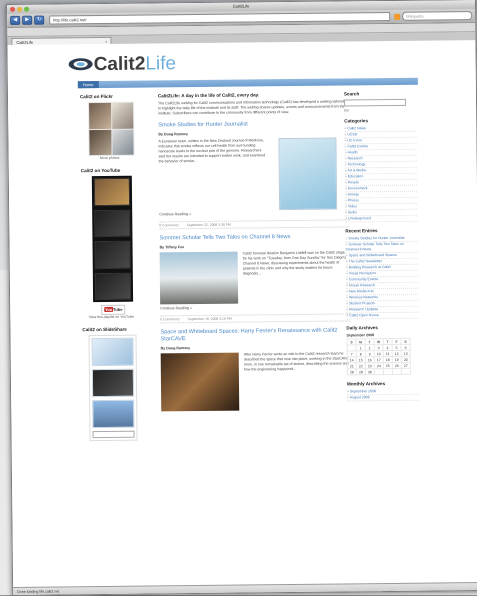  I want to click on calit2-logo-icon, so click(81, 64).